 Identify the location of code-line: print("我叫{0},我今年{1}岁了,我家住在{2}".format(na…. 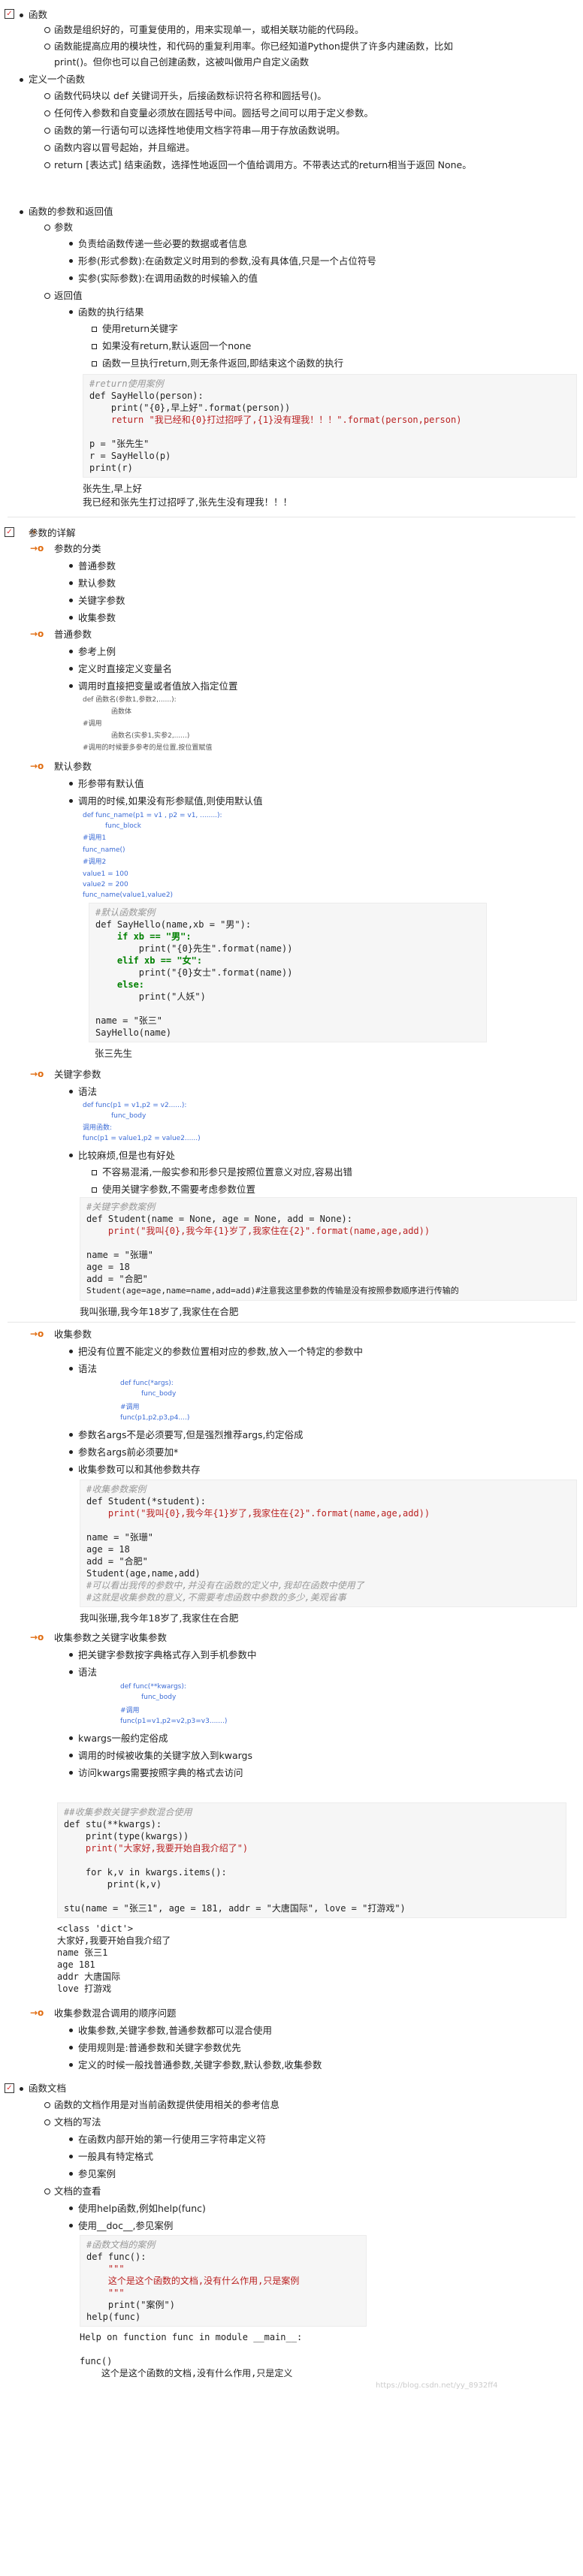
(258, 1513).